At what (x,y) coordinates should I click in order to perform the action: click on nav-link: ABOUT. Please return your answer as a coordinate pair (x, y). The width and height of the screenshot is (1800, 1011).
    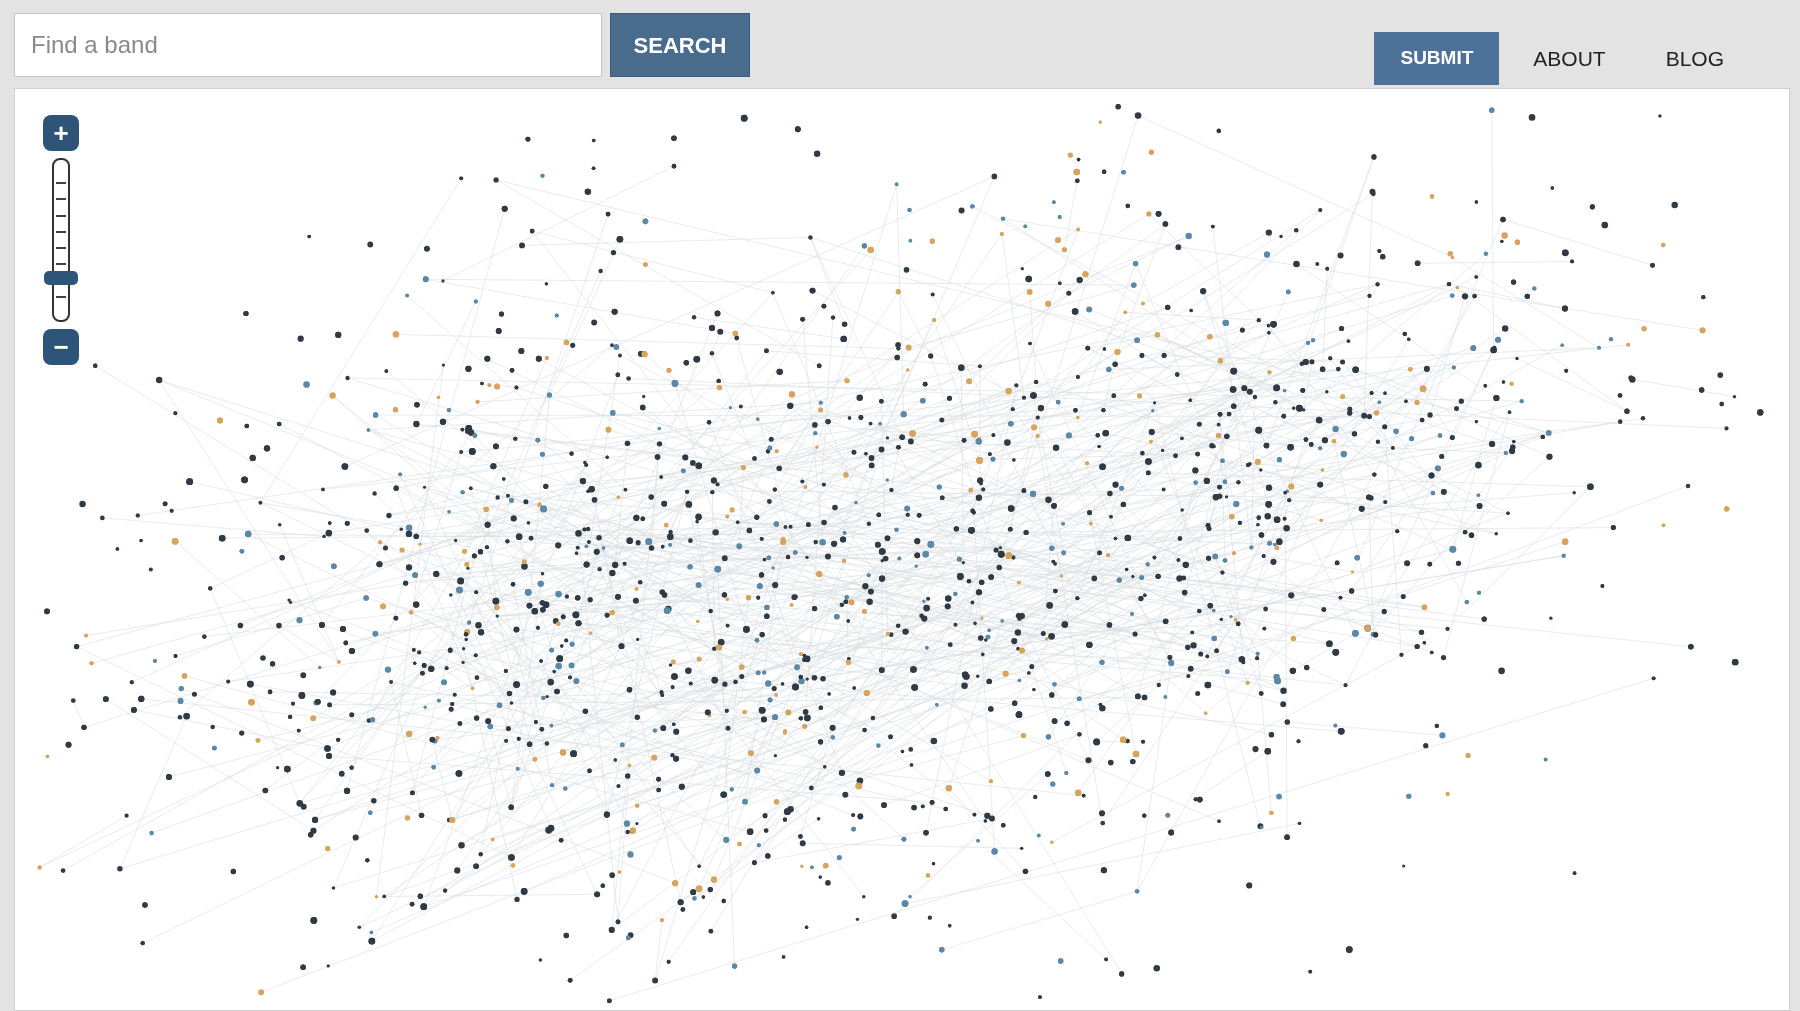
    Looking at the image, I should click on (1569, 58).